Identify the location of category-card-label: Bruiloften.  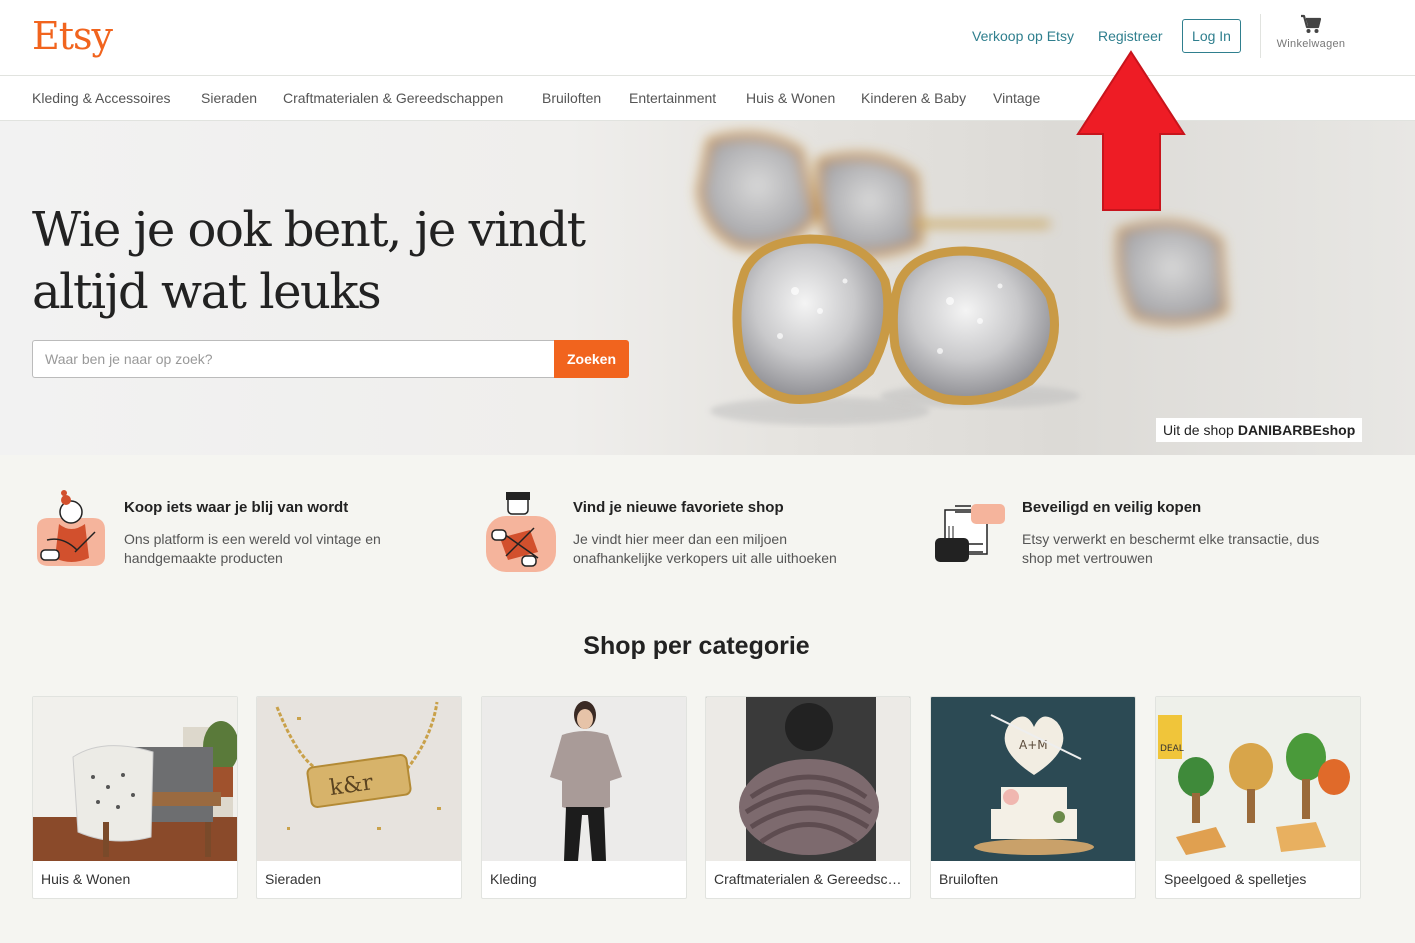
(969, 879).